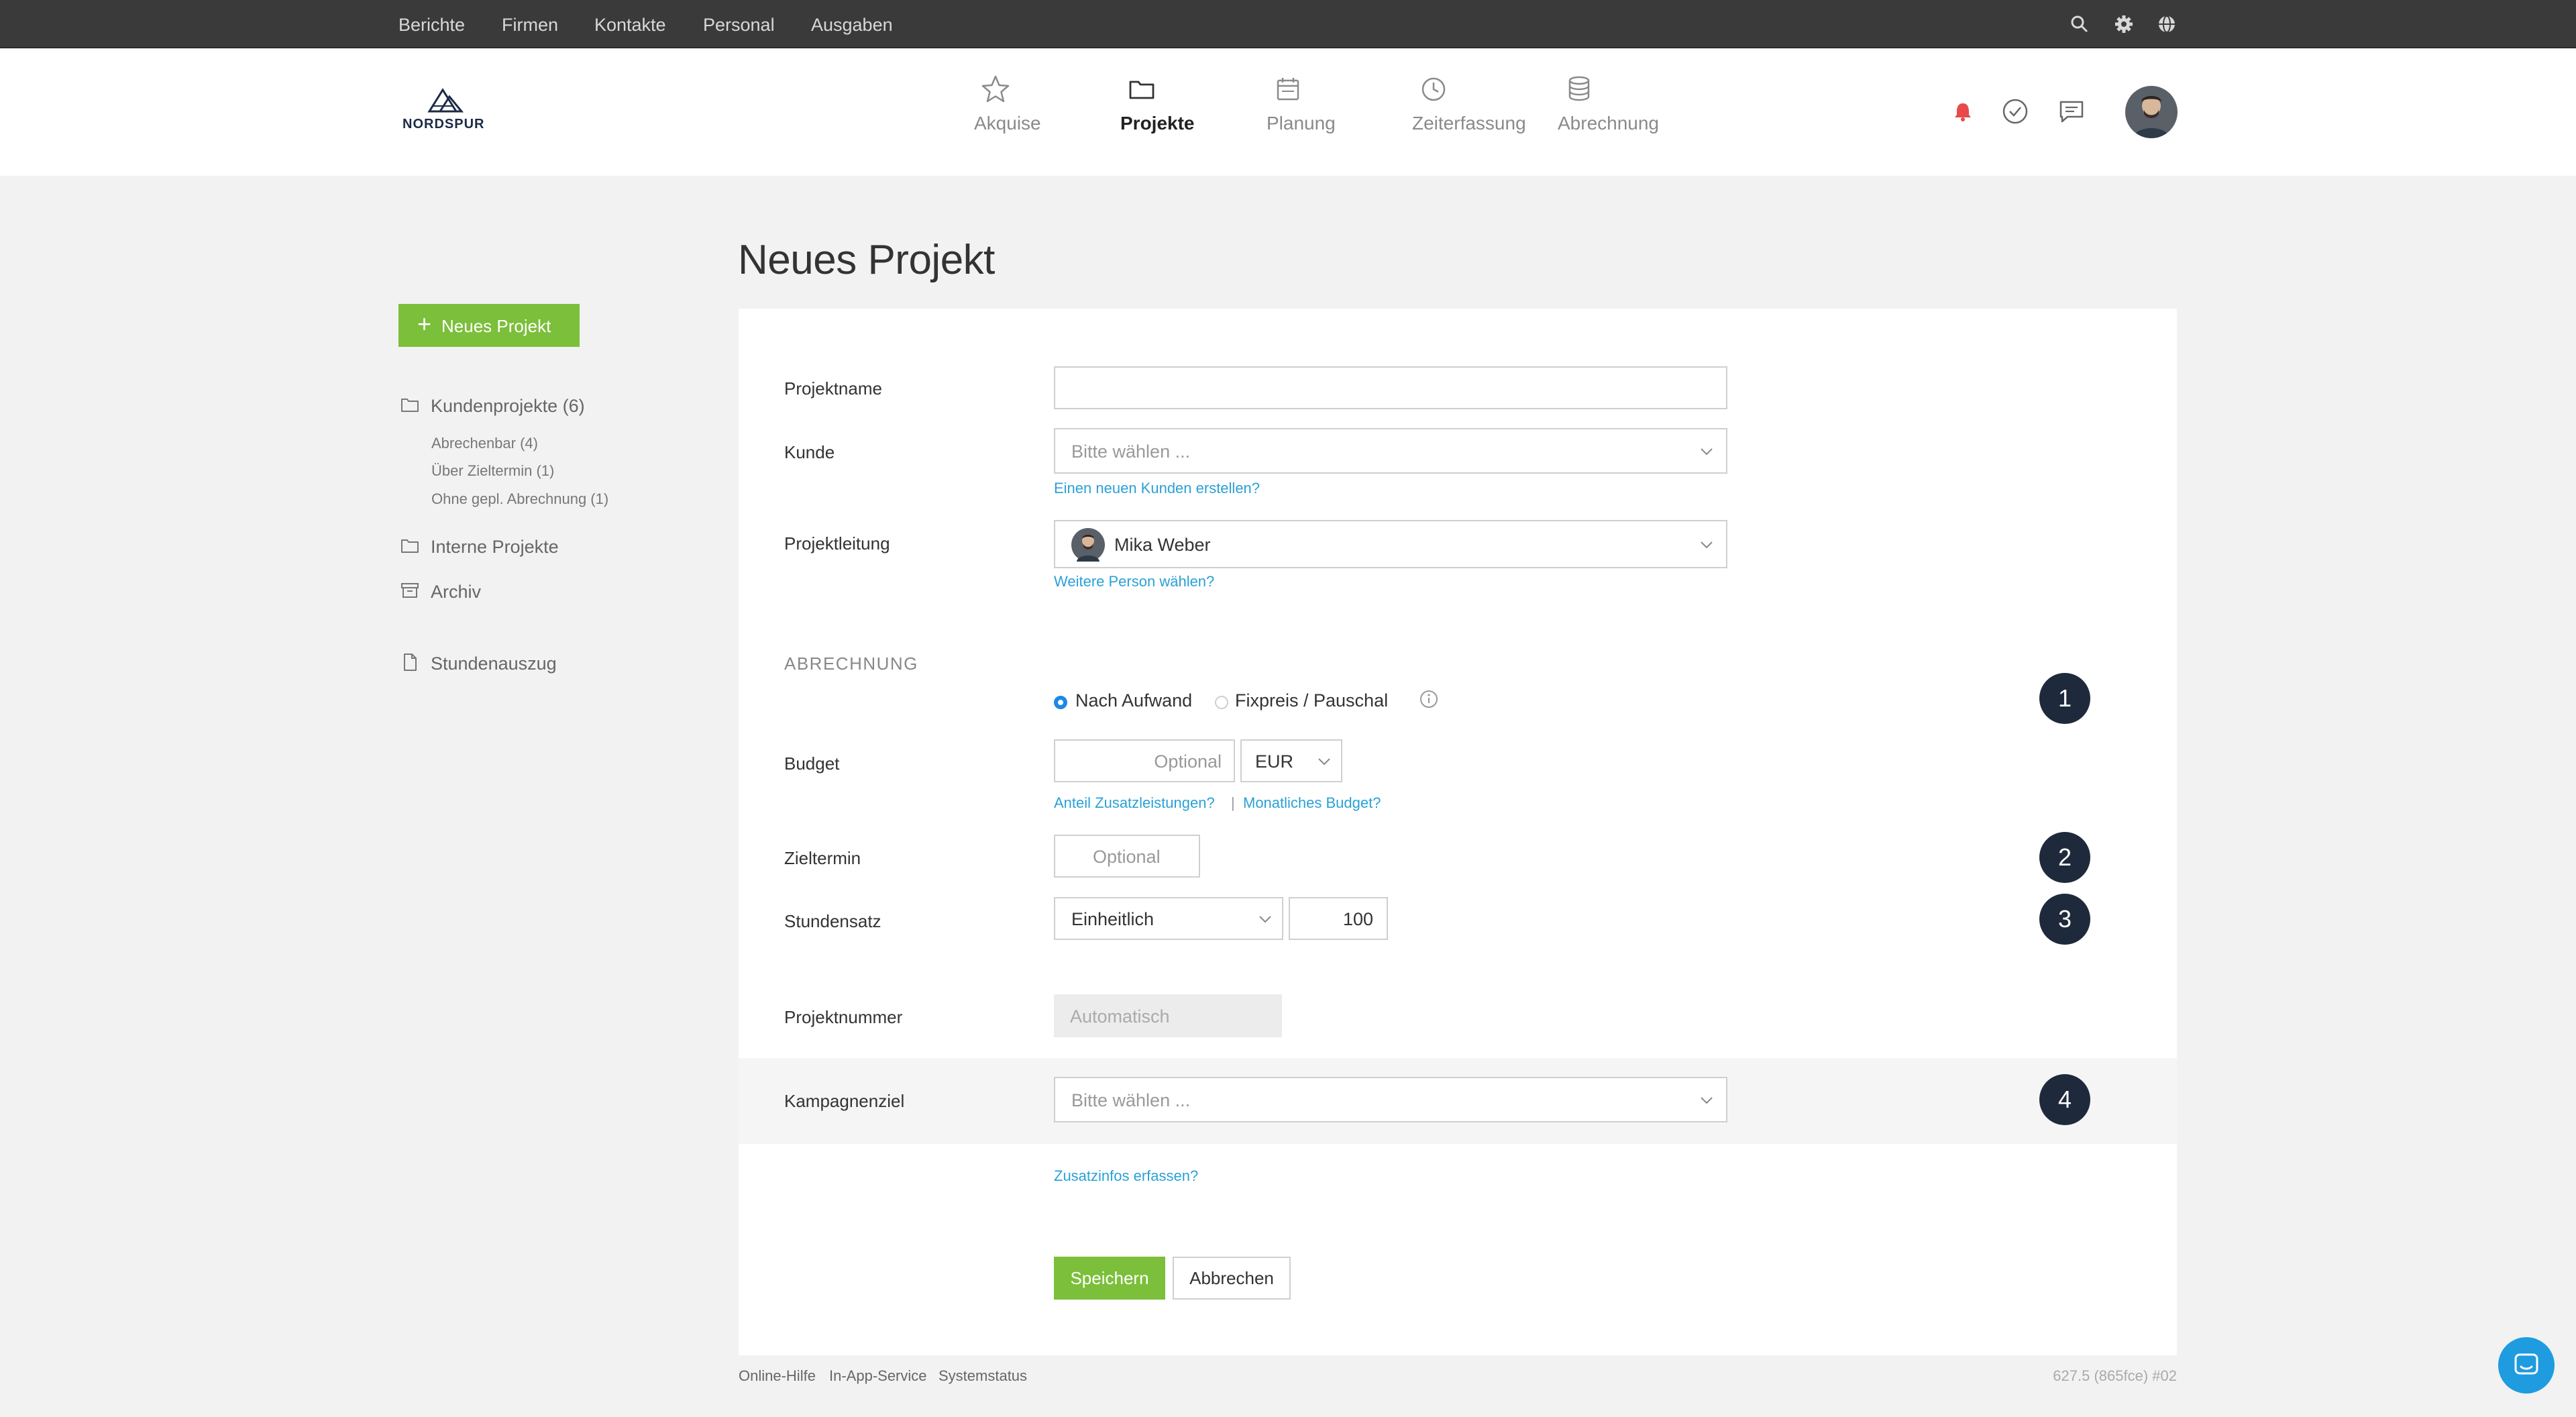 Image resolution: width=2576 pixels, height=1417 pixels. I want to click on cancel-button: Abbrechen, so click(1232, 1278).